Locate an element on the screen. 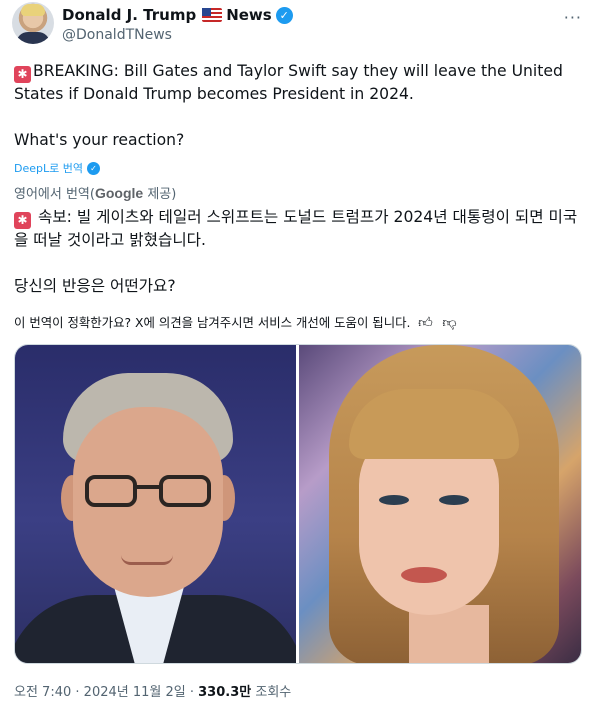  deepl-label: DeepL로 번역 is located at coordinates (48, 168).